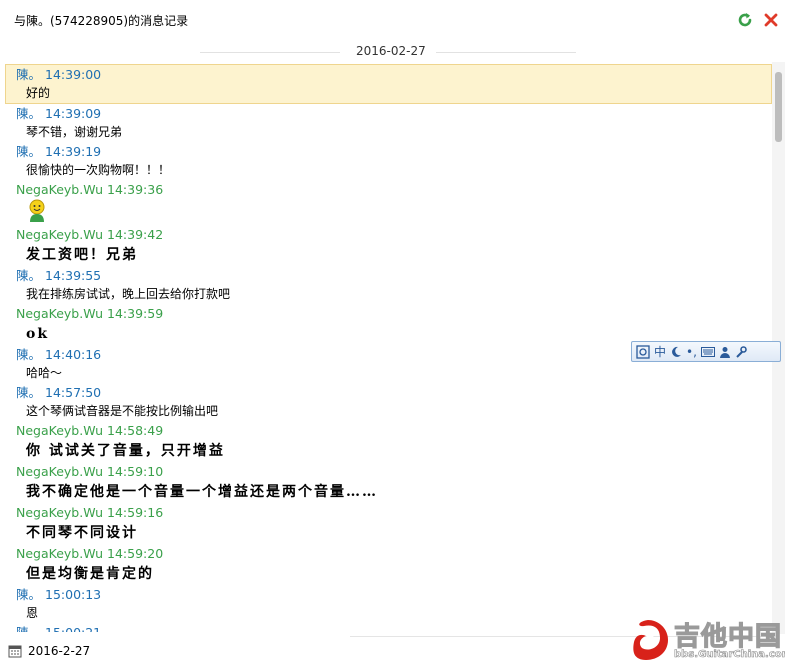 Image resolution: width=785 pixels, height=668 pixels. I want to click on ime-punct: •,, so click(691, 352).